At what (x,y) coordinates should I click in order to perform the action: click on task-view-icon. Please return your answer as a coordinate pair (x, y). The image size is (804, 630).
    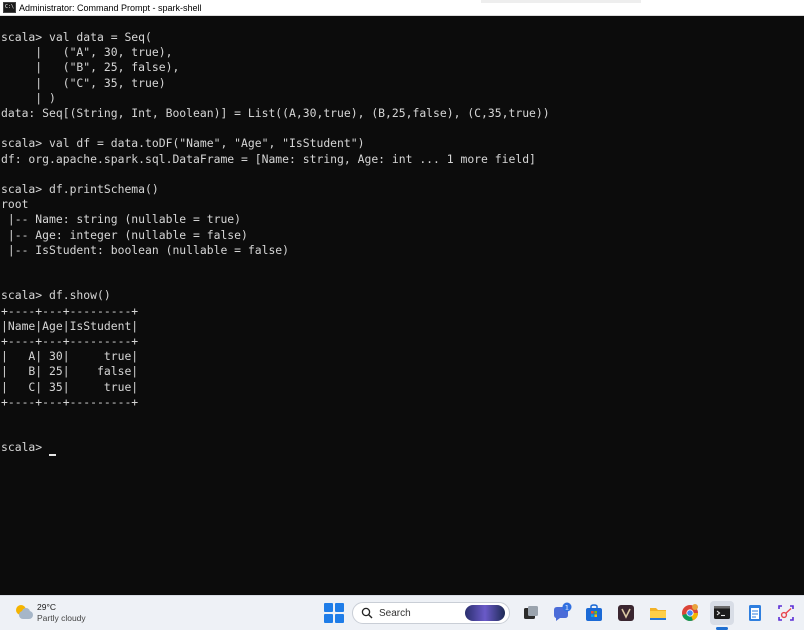
    Looking at the image, I should click on (531, 613).